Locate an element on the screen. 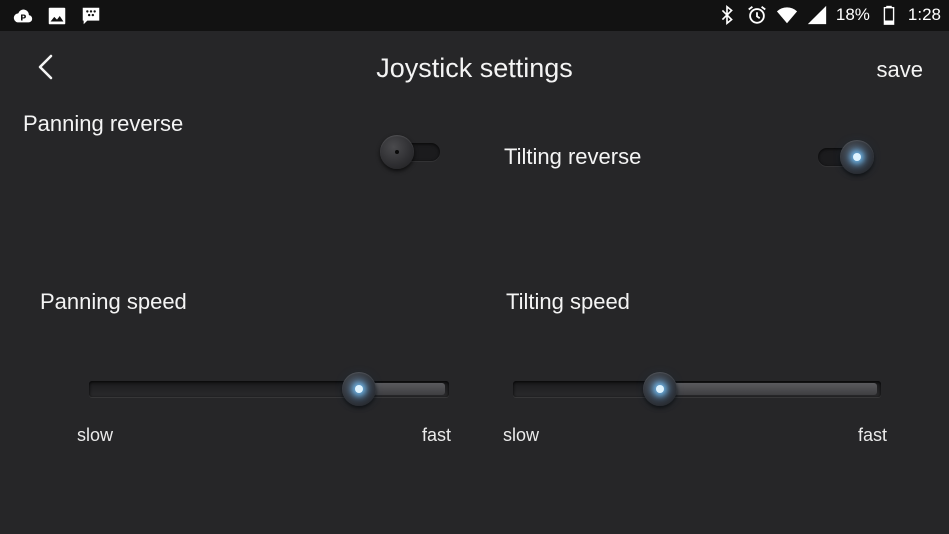 Image resolution: width=949 pixels, height=534 pixels. tilting-reverse-toggle is located at coordinates (845, 157).